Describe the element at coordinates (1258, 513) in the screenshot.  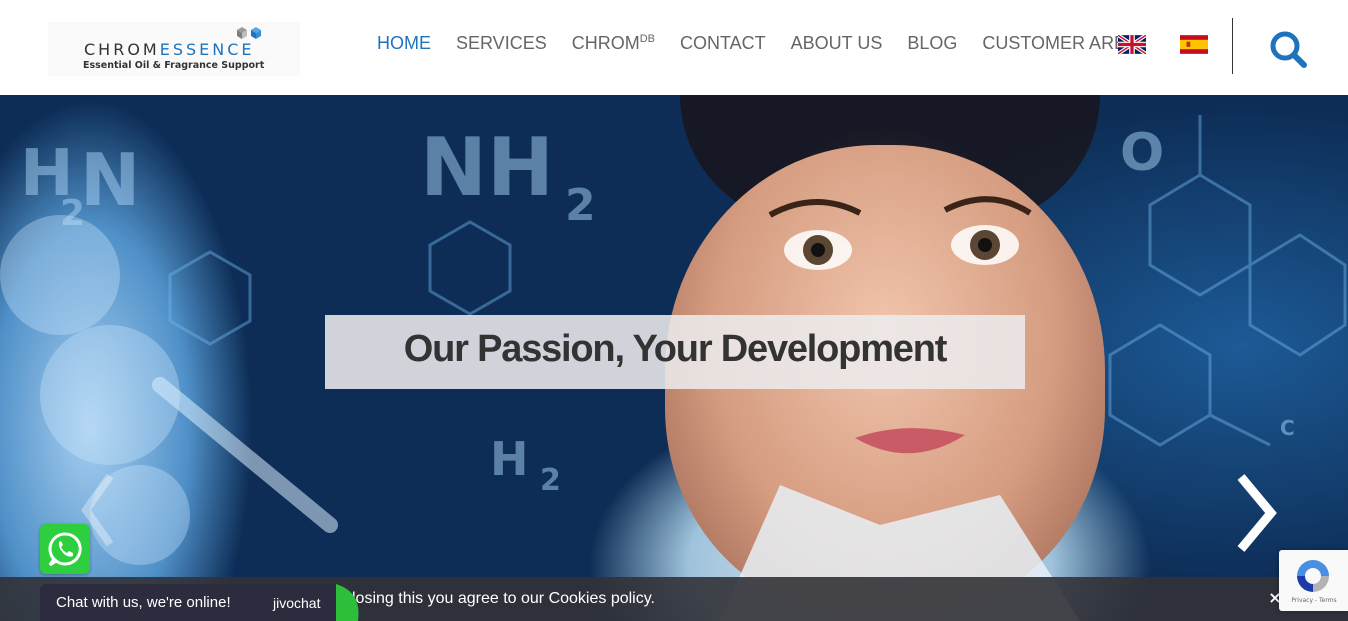
I see `chevron-right-icon` at that location.